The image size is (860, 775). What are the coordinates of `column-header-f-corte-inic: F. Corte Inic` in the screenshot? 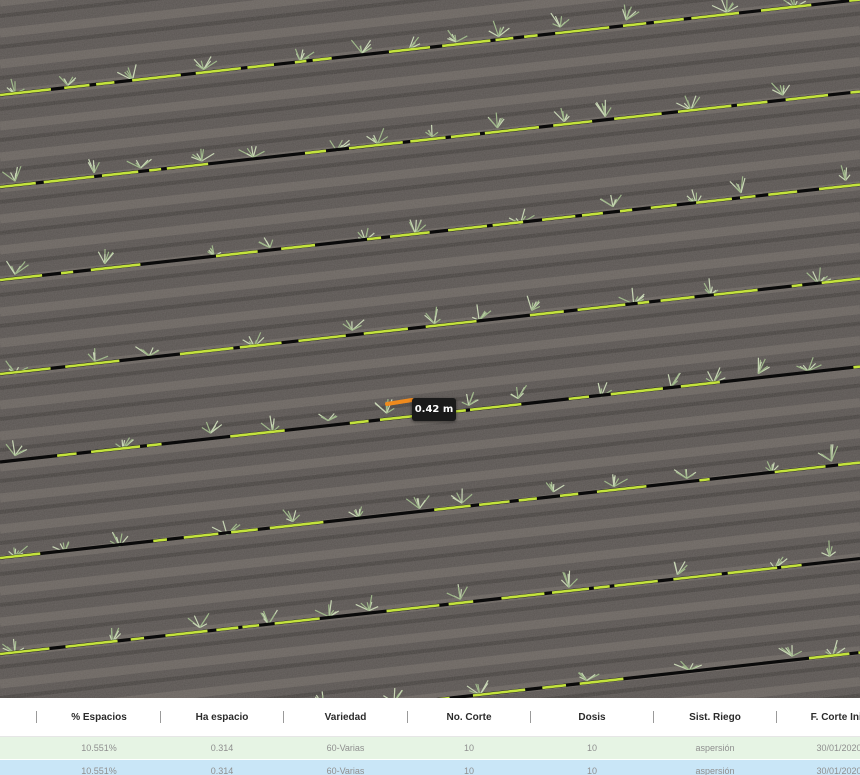 It's located at (818, 717).